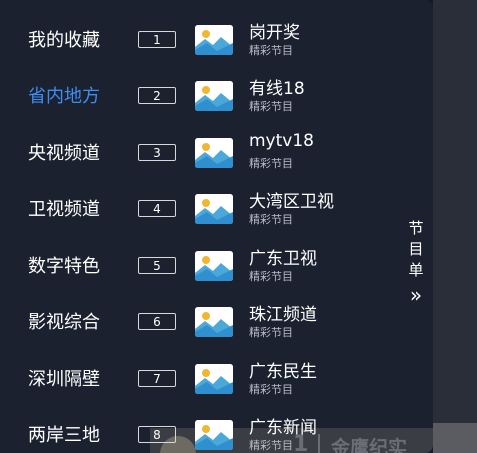 This screenshot has width=477, height=453. I want to click on channel-name: 广东卫视, so click(283, 259).